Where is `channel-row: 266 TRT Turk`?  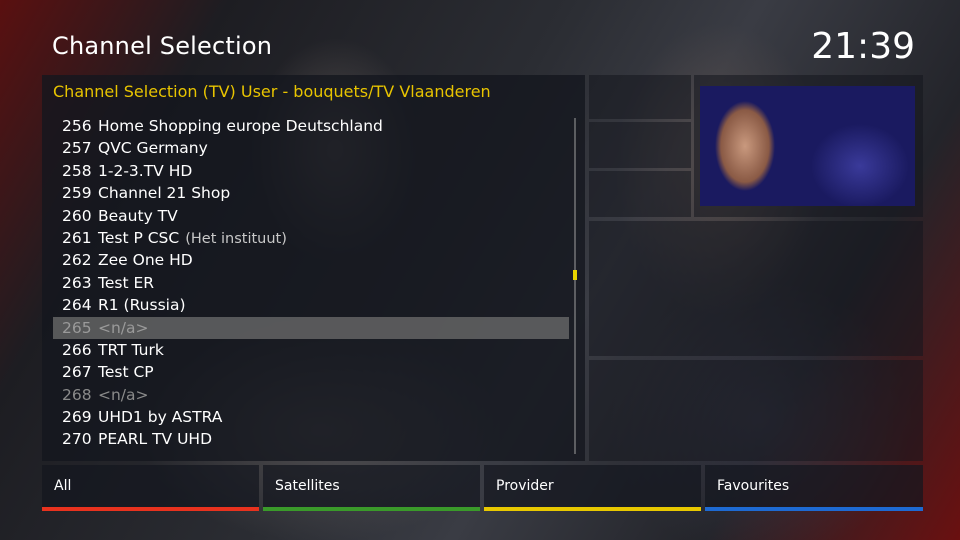 channel-row: 266 TRT Turk is located at coordinates (311, 350).